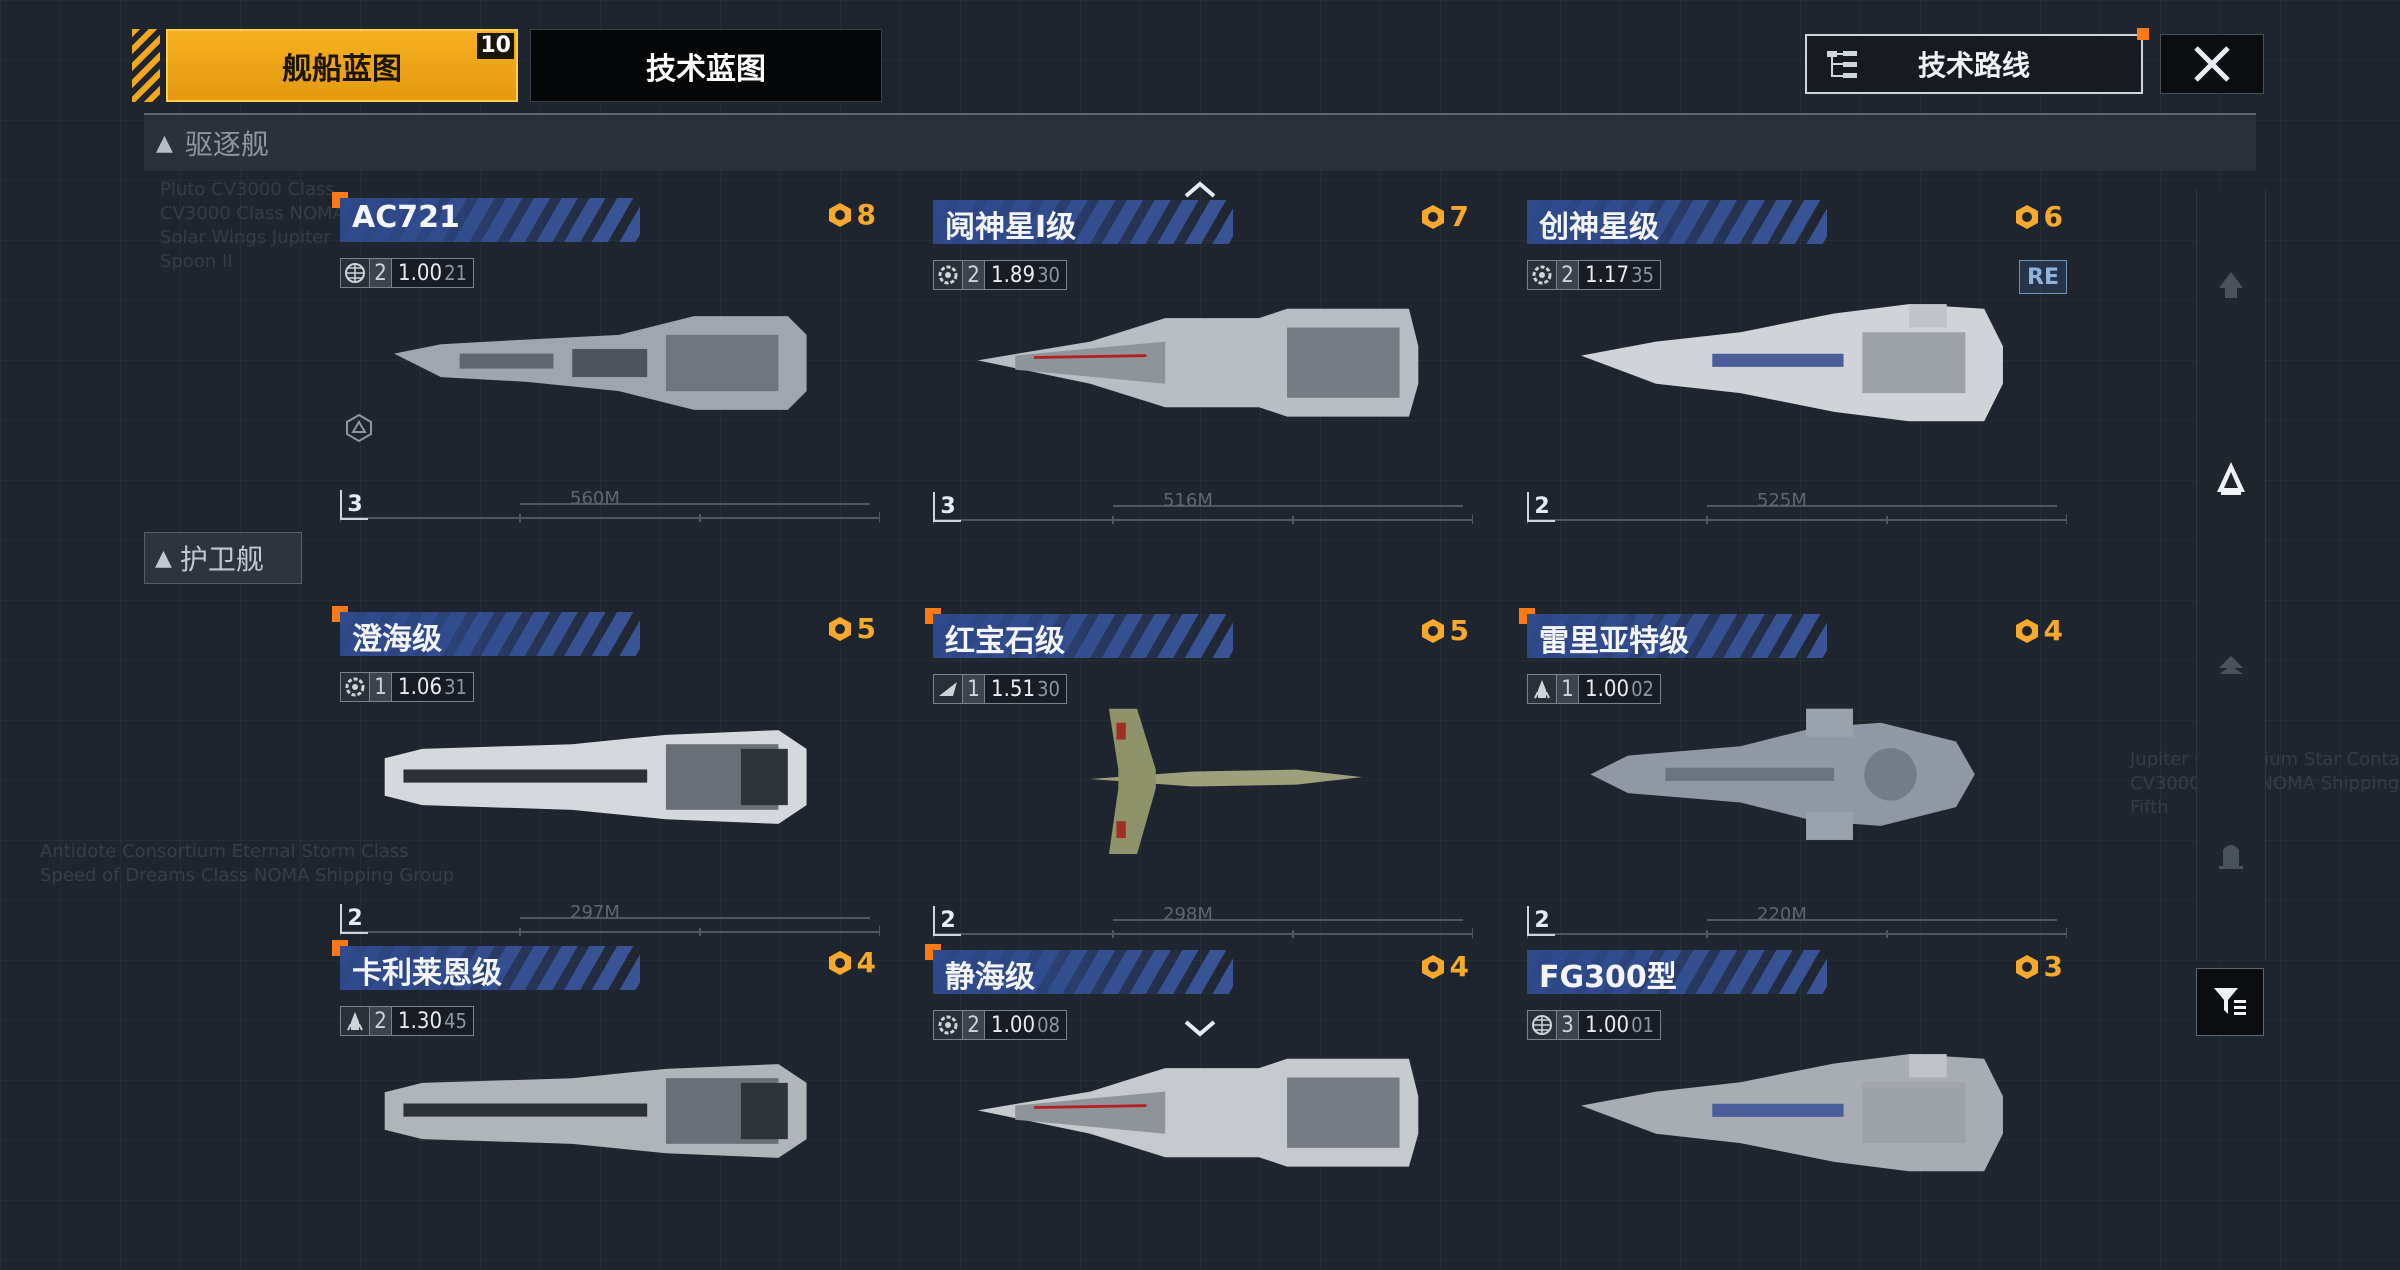 The image size is (2400, 1270). I want to click on tech-route-button: 技术路线, so click(1977, 61).